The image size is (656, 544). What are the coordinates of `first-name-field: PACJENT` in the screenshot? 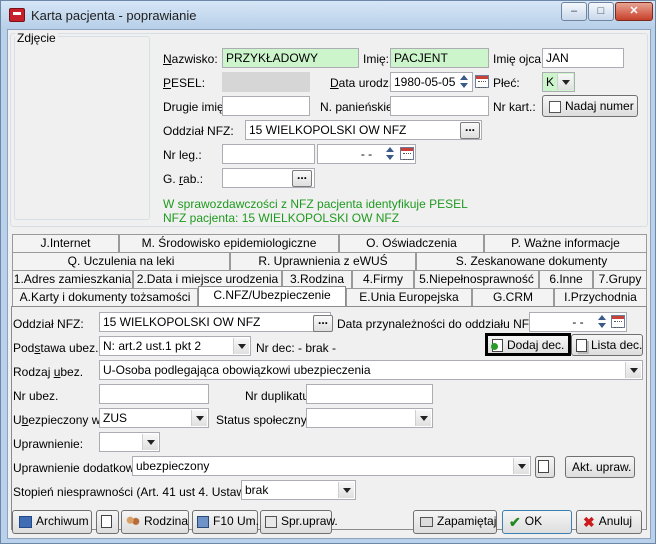 It's located at (439, 58).